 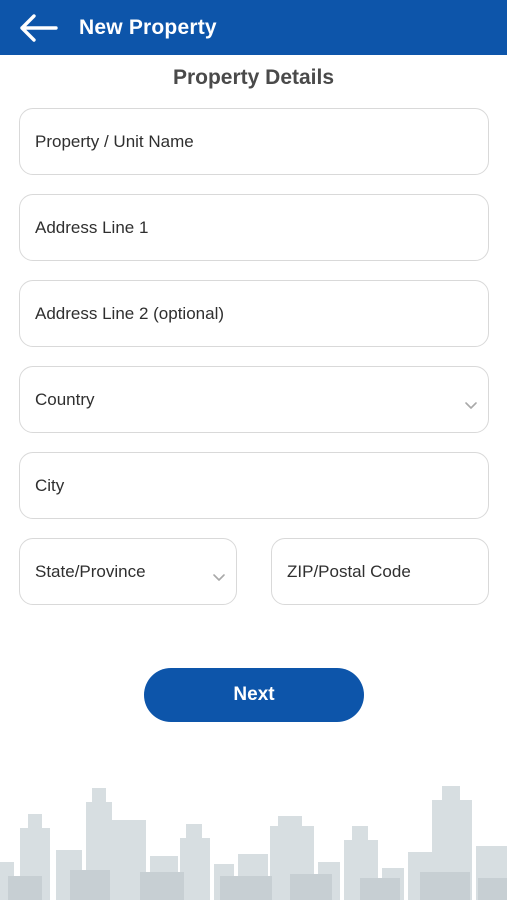 What do you see at coordinates (253, 77) in the screenshot?
I see `section-title: Property Details` at bounding box center [253, 77].